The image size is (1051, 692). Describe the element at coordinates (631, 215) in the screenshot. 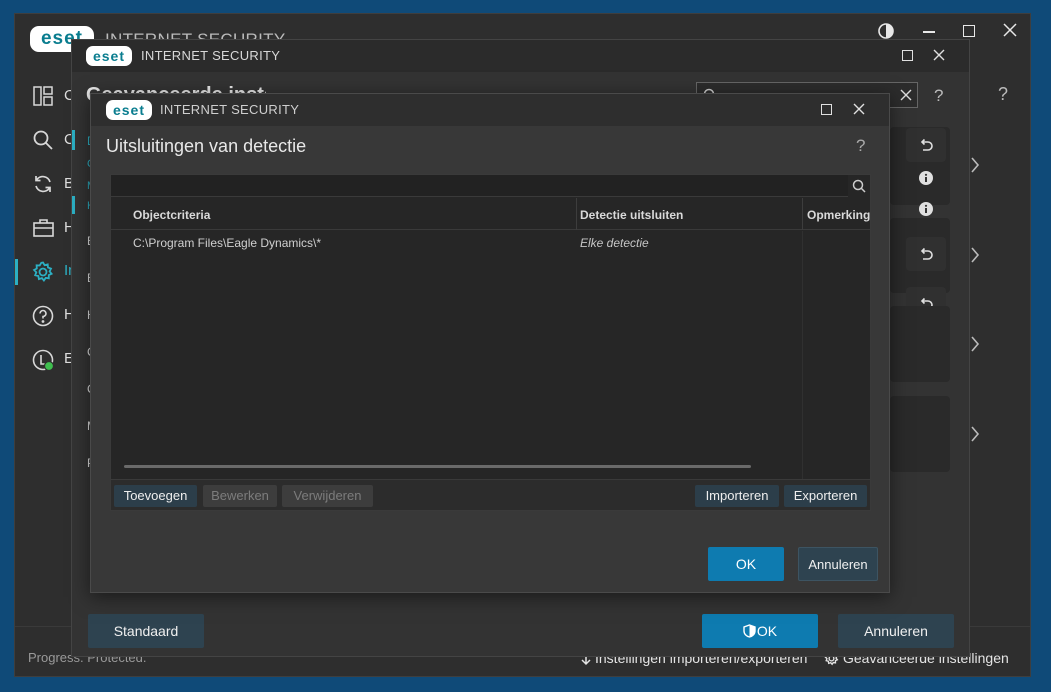

I see `column-header-detection: Detectie uitsluiten` at that location.